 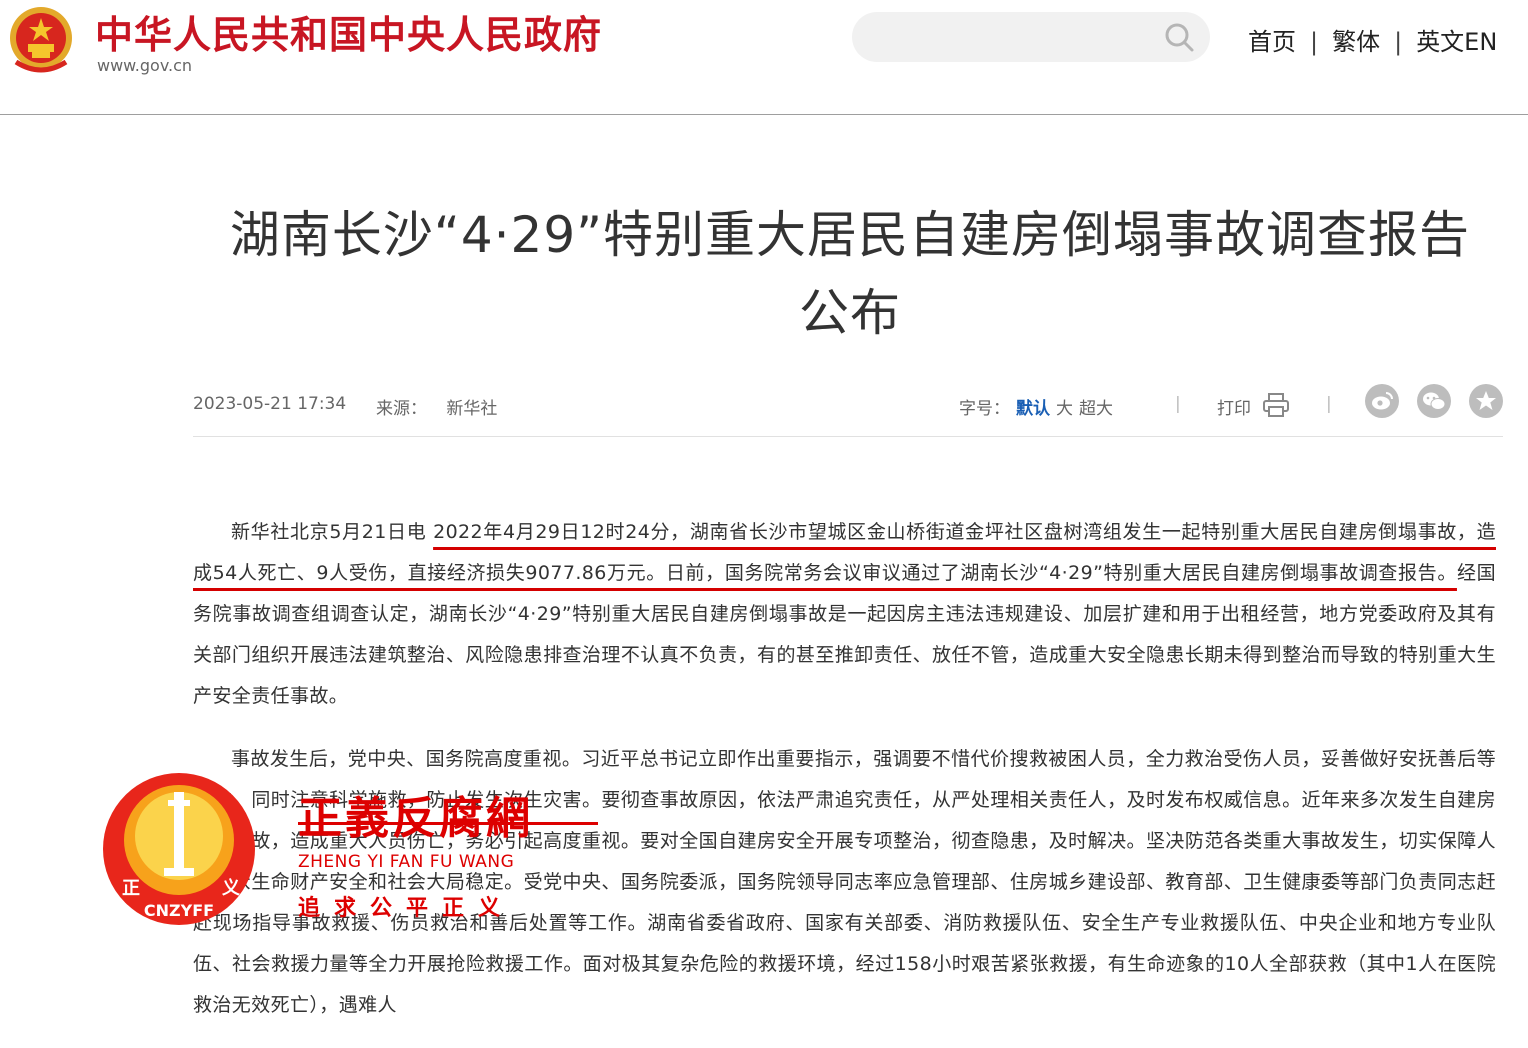 I want to click on search-box, so click(x=1031, y=37).